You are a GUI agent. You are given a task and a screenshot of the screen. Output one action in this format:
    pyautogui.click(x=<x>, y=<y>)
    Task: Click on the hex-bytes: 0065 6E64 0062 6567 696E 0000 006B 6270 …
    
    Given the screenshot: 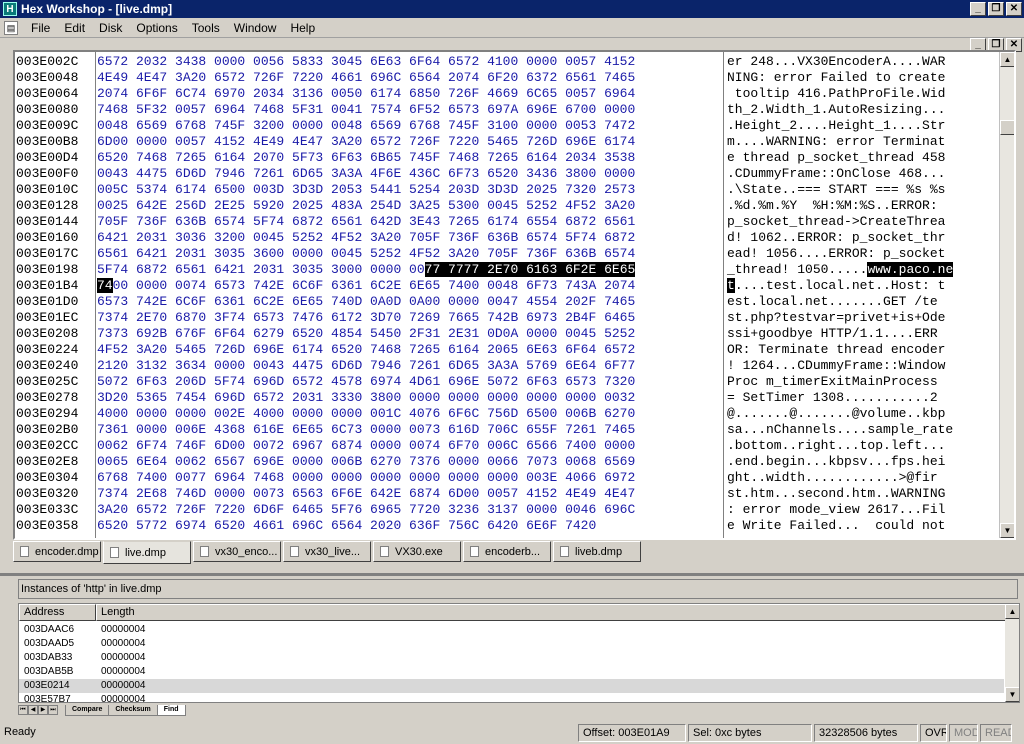 What is the action you would take?
    pyautogui.click(x=366, y=461)
    